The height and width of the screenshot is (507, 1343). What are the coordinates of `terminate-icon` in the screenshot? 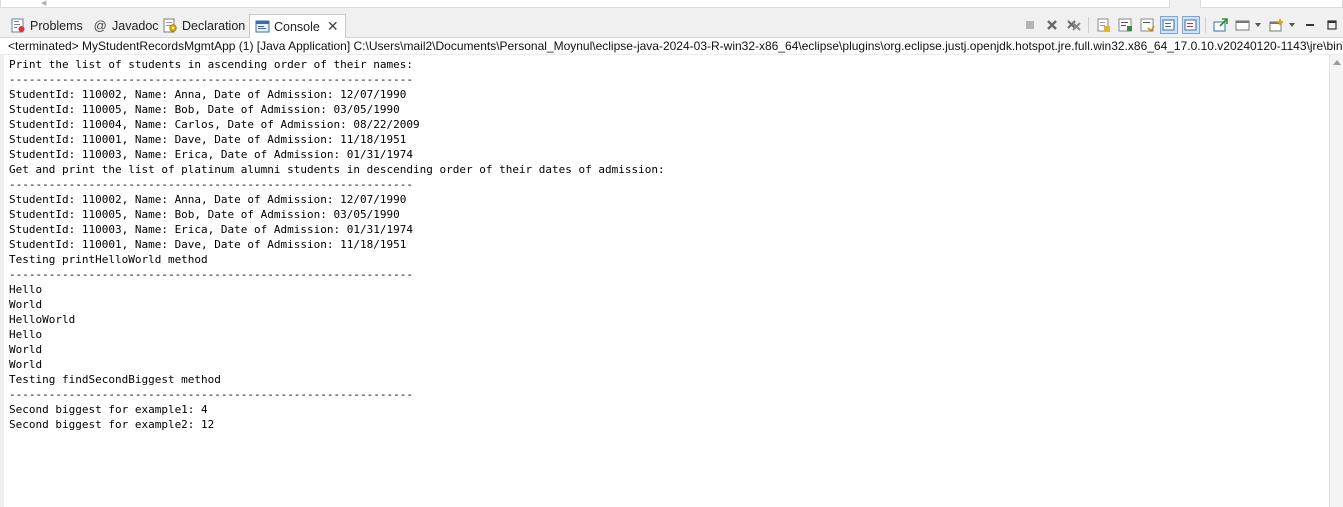 It's located at (1030, 25).